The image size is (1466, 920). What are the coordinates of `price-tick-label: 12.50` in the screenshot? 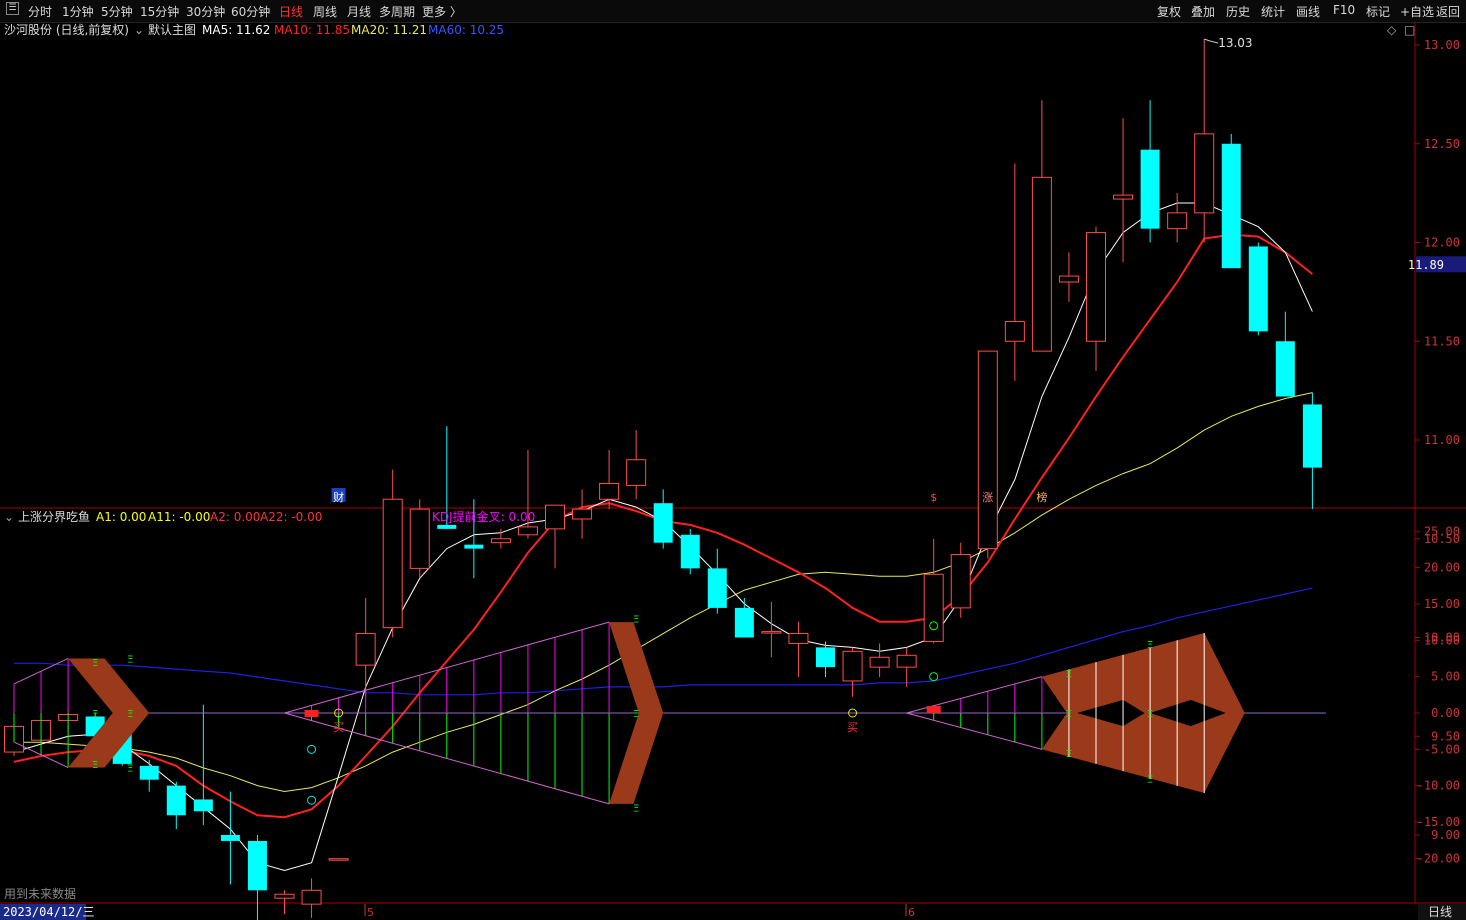 It's located at (1442, 144).